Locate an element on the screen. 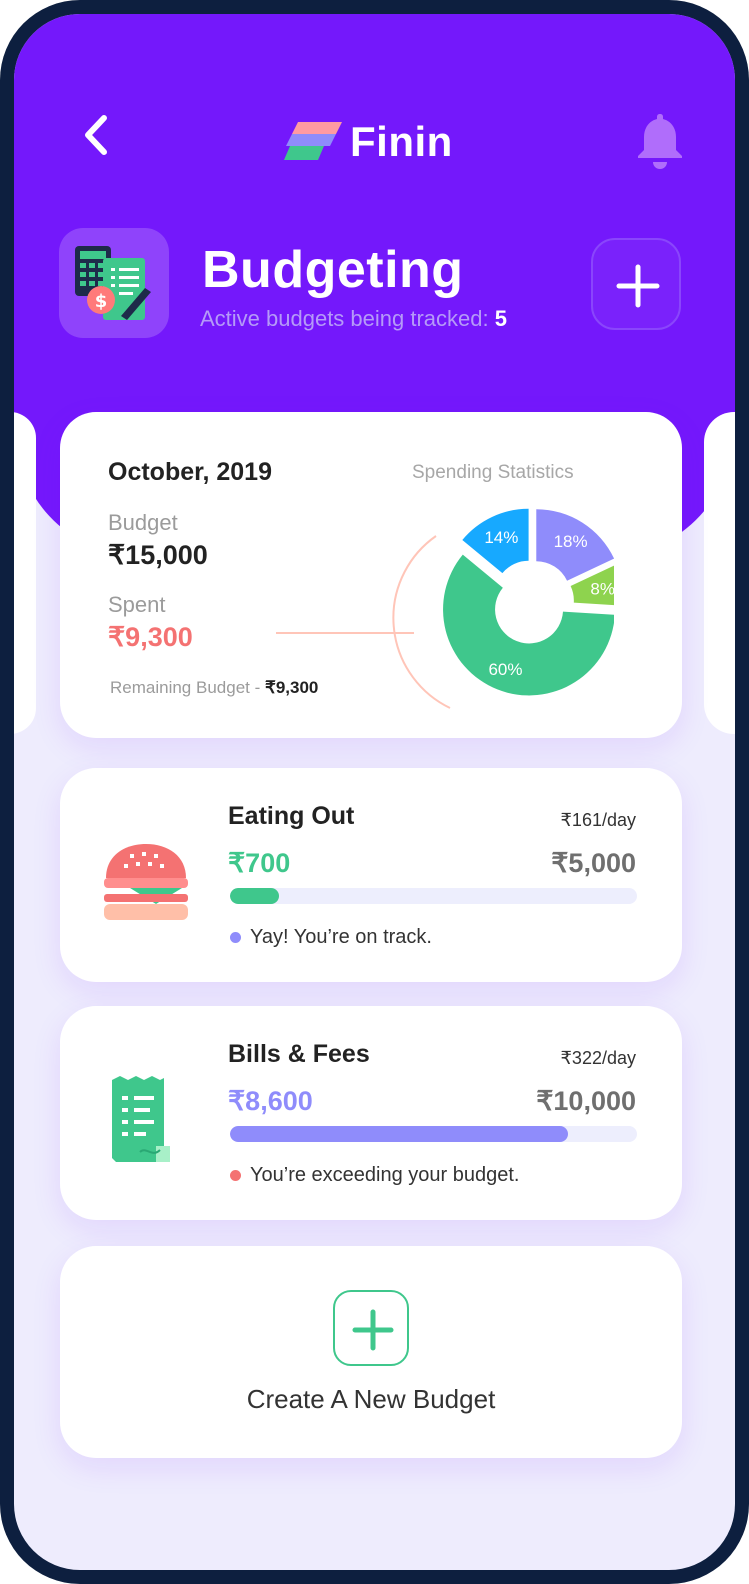 The height and width of the screenshot is (1584, 749). active-budgets-label: Active budgets being tracked: is located at coordinates (344, 318).